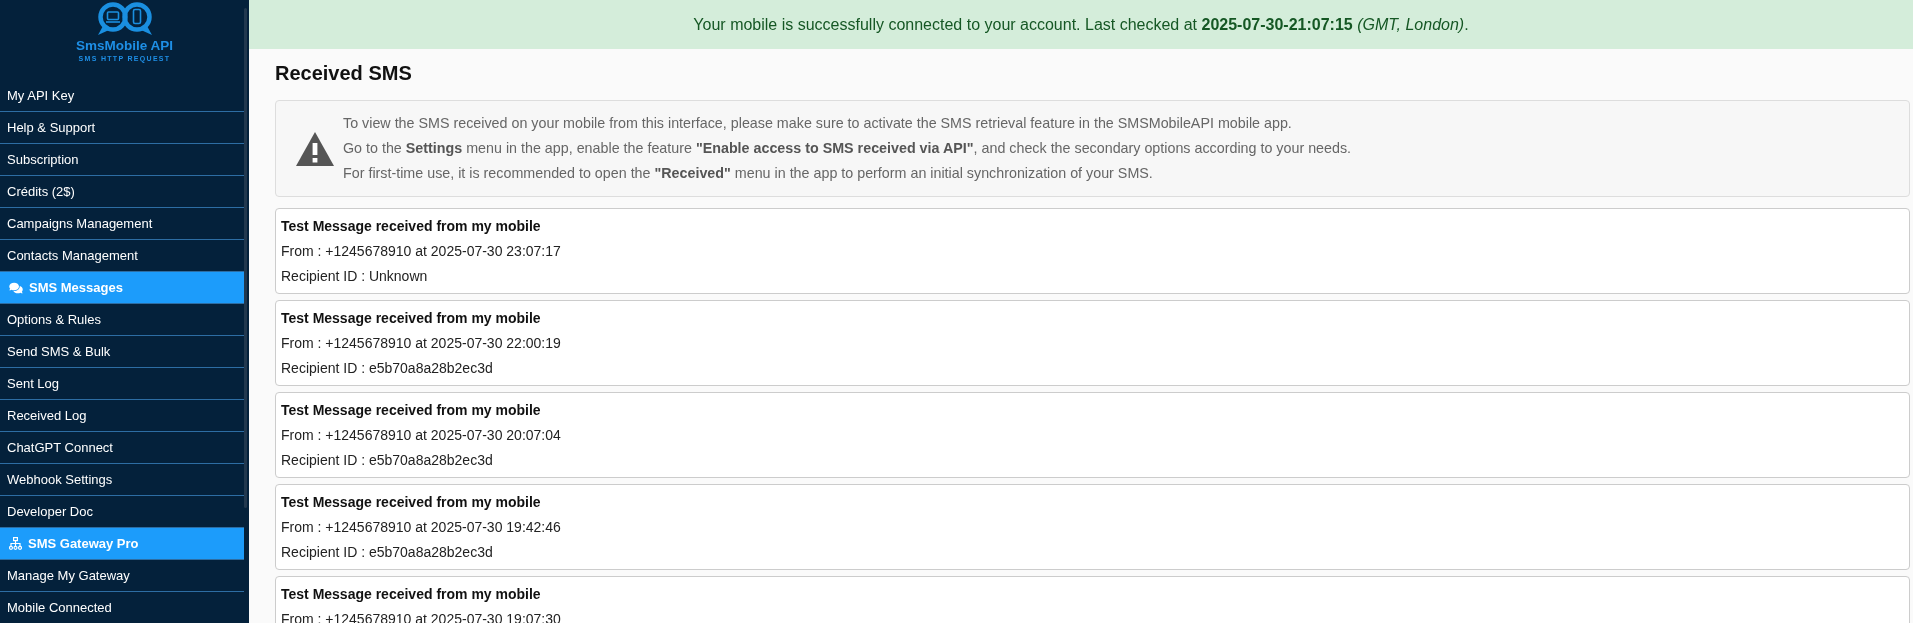 The image size is (1913, 623). Describe the element at coordinates (1081, 24) in the screenshot. I see `status-message: Your mobile is successfully connected to your account. Last checked at 2025-07-30-21:07:15 (GMT, London).` at that location.